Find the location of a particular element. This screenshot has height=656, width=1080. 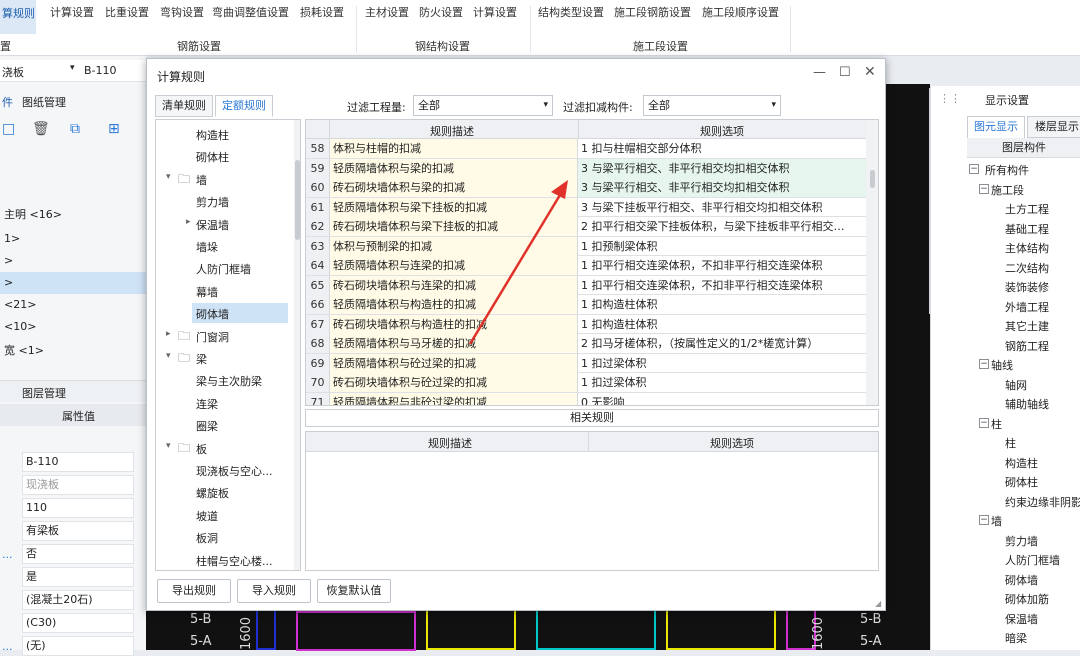

annotation-arrow is located at coordinates (518, 262).